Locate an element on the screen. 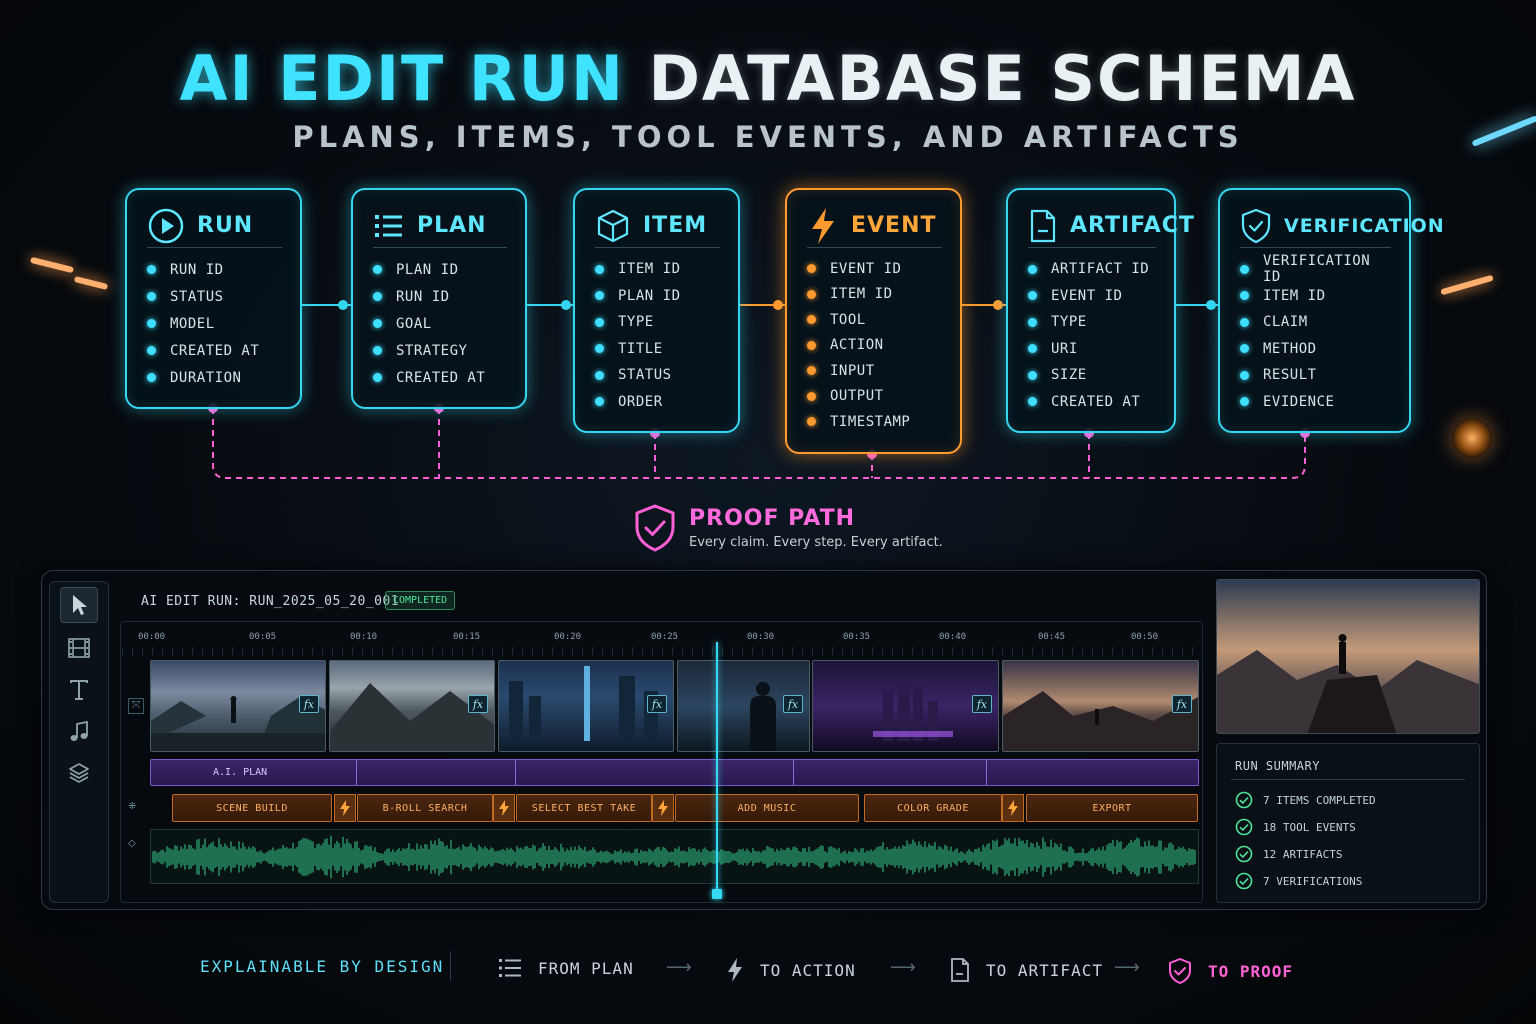 Image resolution: width=1536 pixels, height=1024 pixels. action-clip-color-grade: COLOR GRADE is located at coordinates (933, 808).